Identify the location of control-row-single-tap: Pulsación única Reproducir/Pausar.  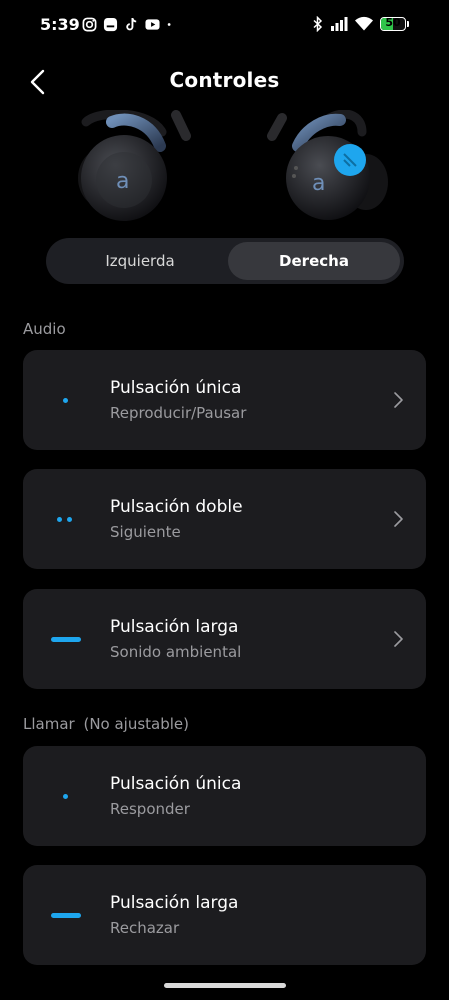
(224, 400).